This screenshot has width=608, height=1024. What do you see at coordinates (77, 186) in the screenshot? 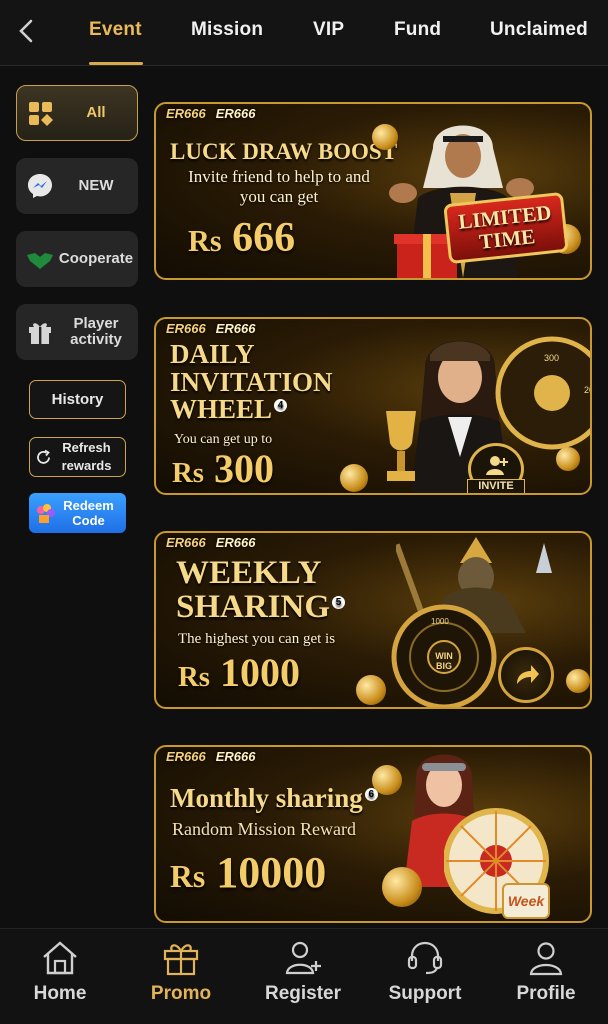
I see `sidebar-item-new: NEW` at bounding box center [77, 186].